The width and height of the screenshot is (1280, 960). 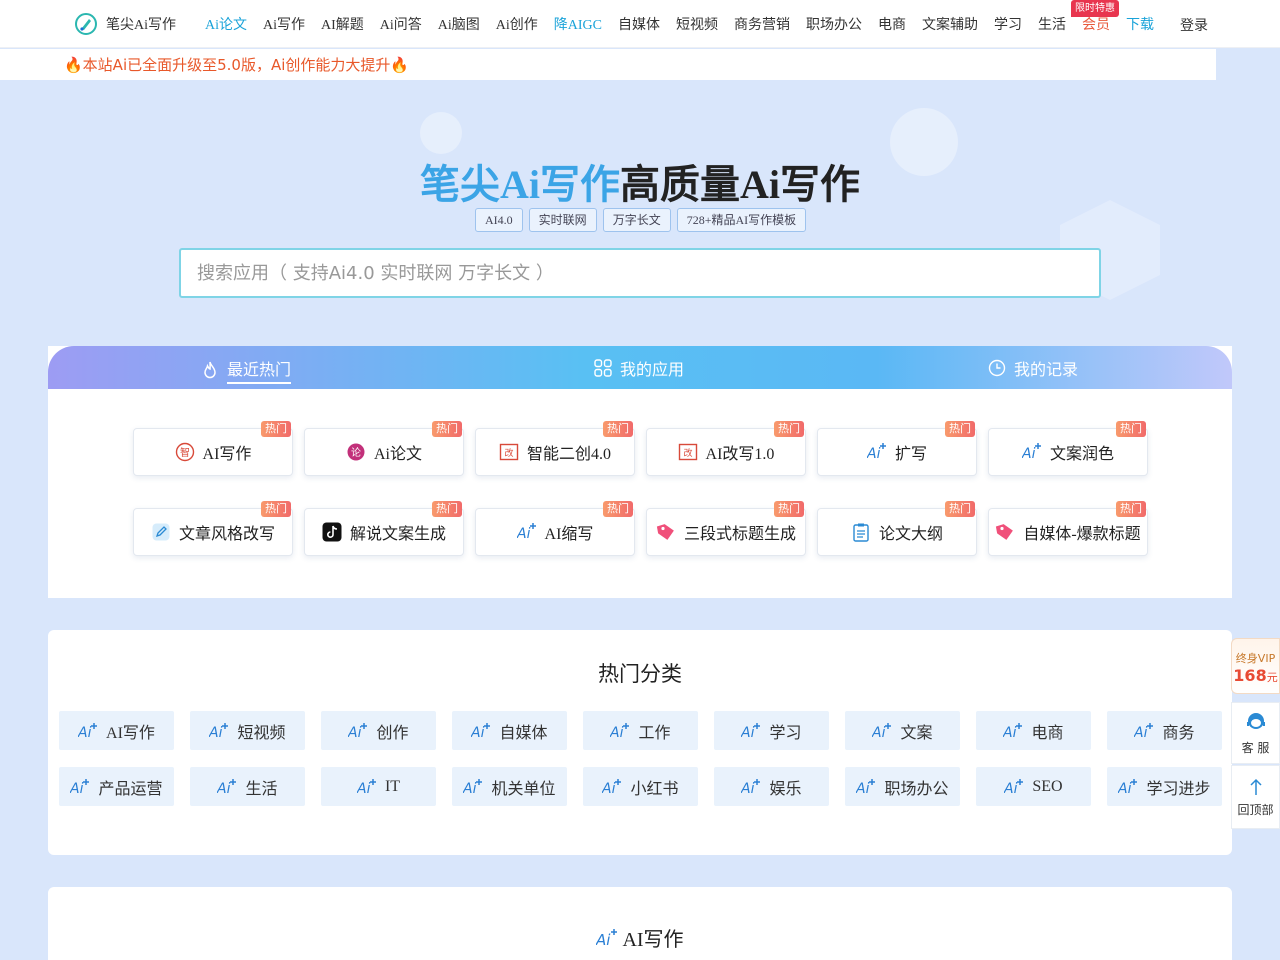 What do you see at coordinates (1068, 448) in the screenshot?
I see `app-card-polish: Ai 文案润色 热门` at bounding box center [1068, 448].